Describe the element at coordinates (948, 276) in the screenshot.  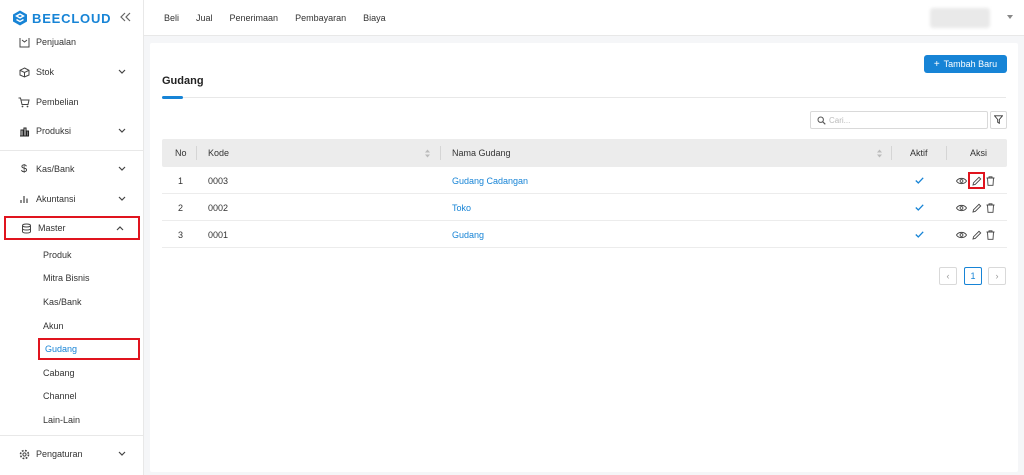
I see `pagination-prev: ‹` at that location.